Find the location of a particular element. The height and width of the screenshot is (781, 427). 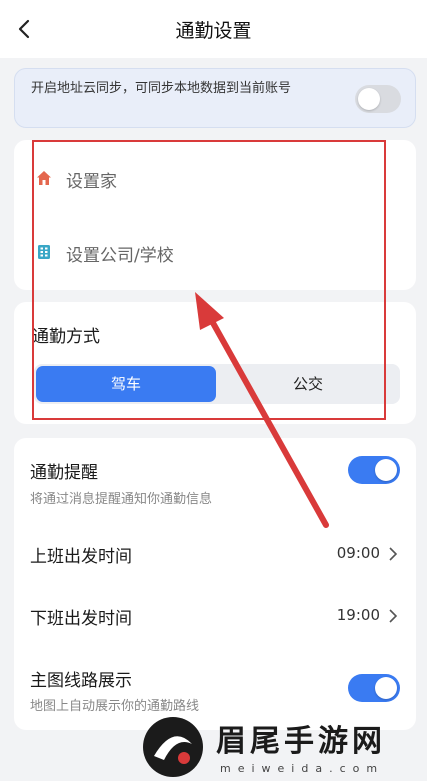

set-work-label: 设置公司/学校 is located at coordinates (120, 256).